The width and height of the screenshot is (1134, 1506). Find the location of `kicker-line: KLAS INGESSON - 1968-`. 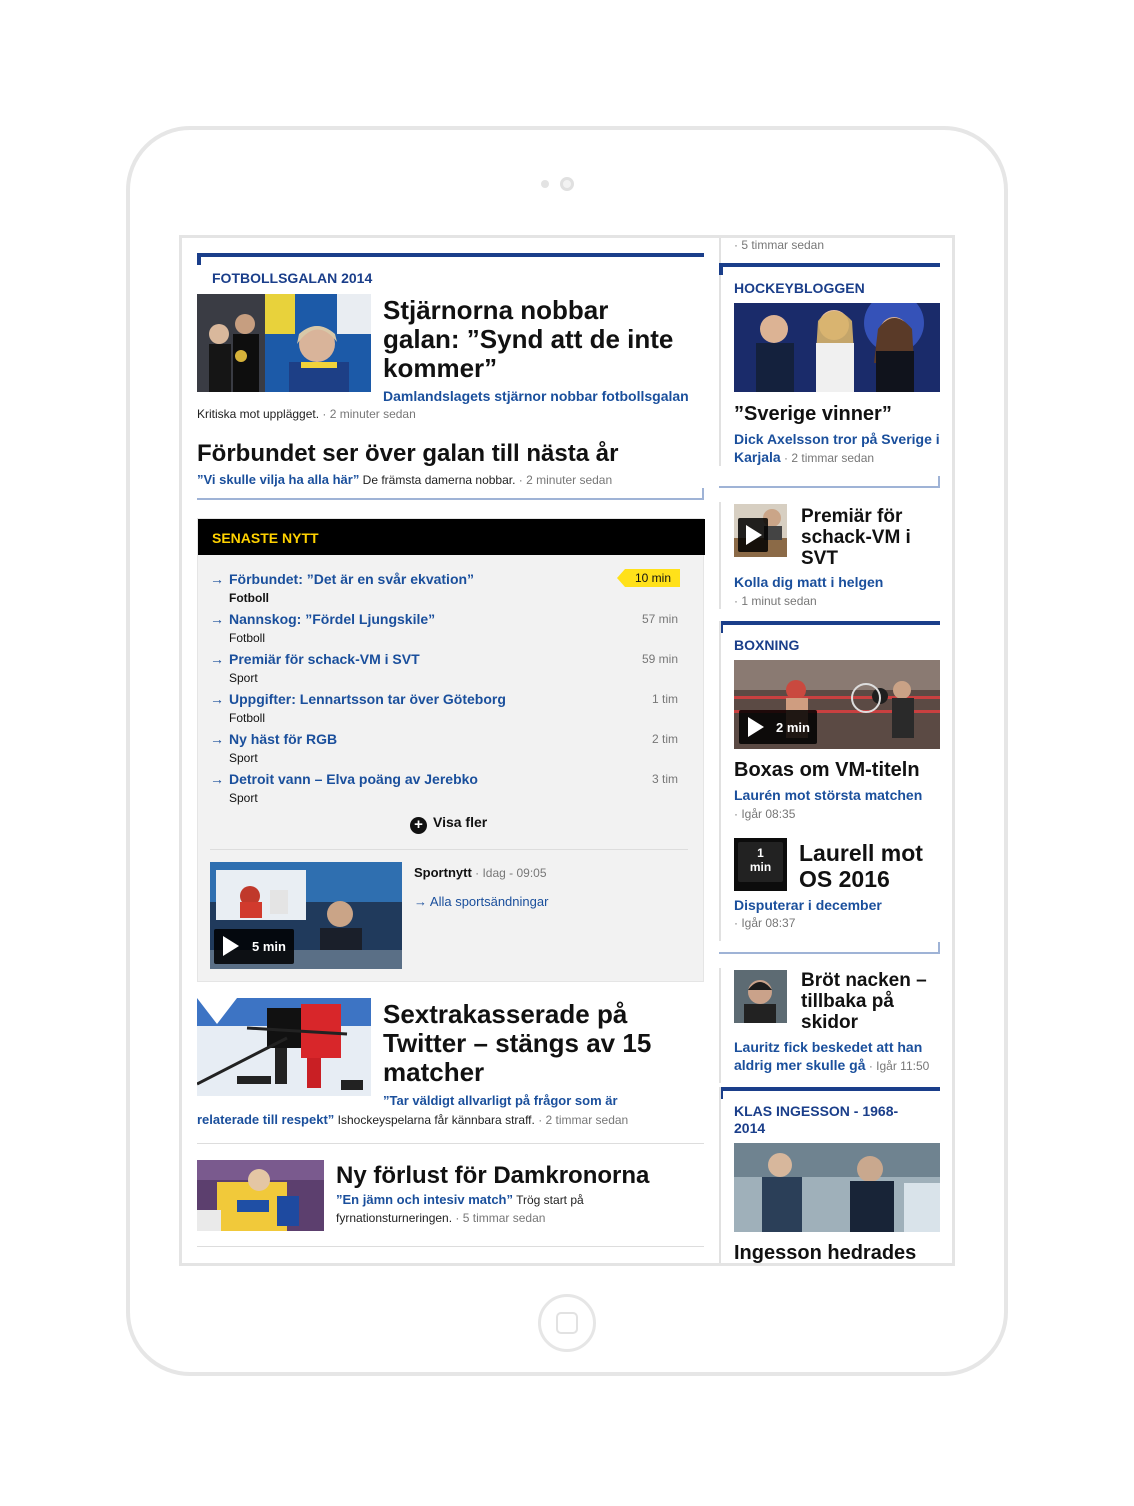

kicker-line: KLAS INGESSON - 1968- is located at coordinates (816, 1111).